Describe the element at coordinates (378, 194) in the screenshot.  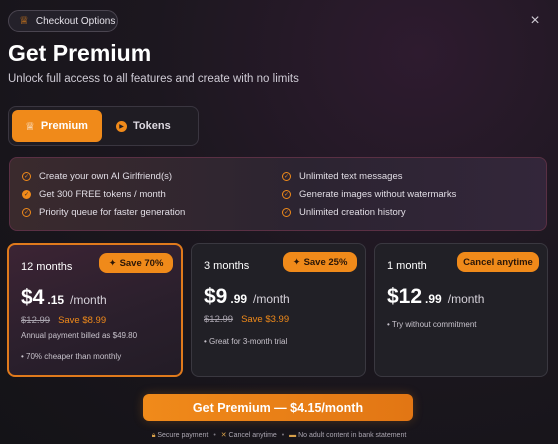
I see `feature-label: Generate images without watermarks` at that location.